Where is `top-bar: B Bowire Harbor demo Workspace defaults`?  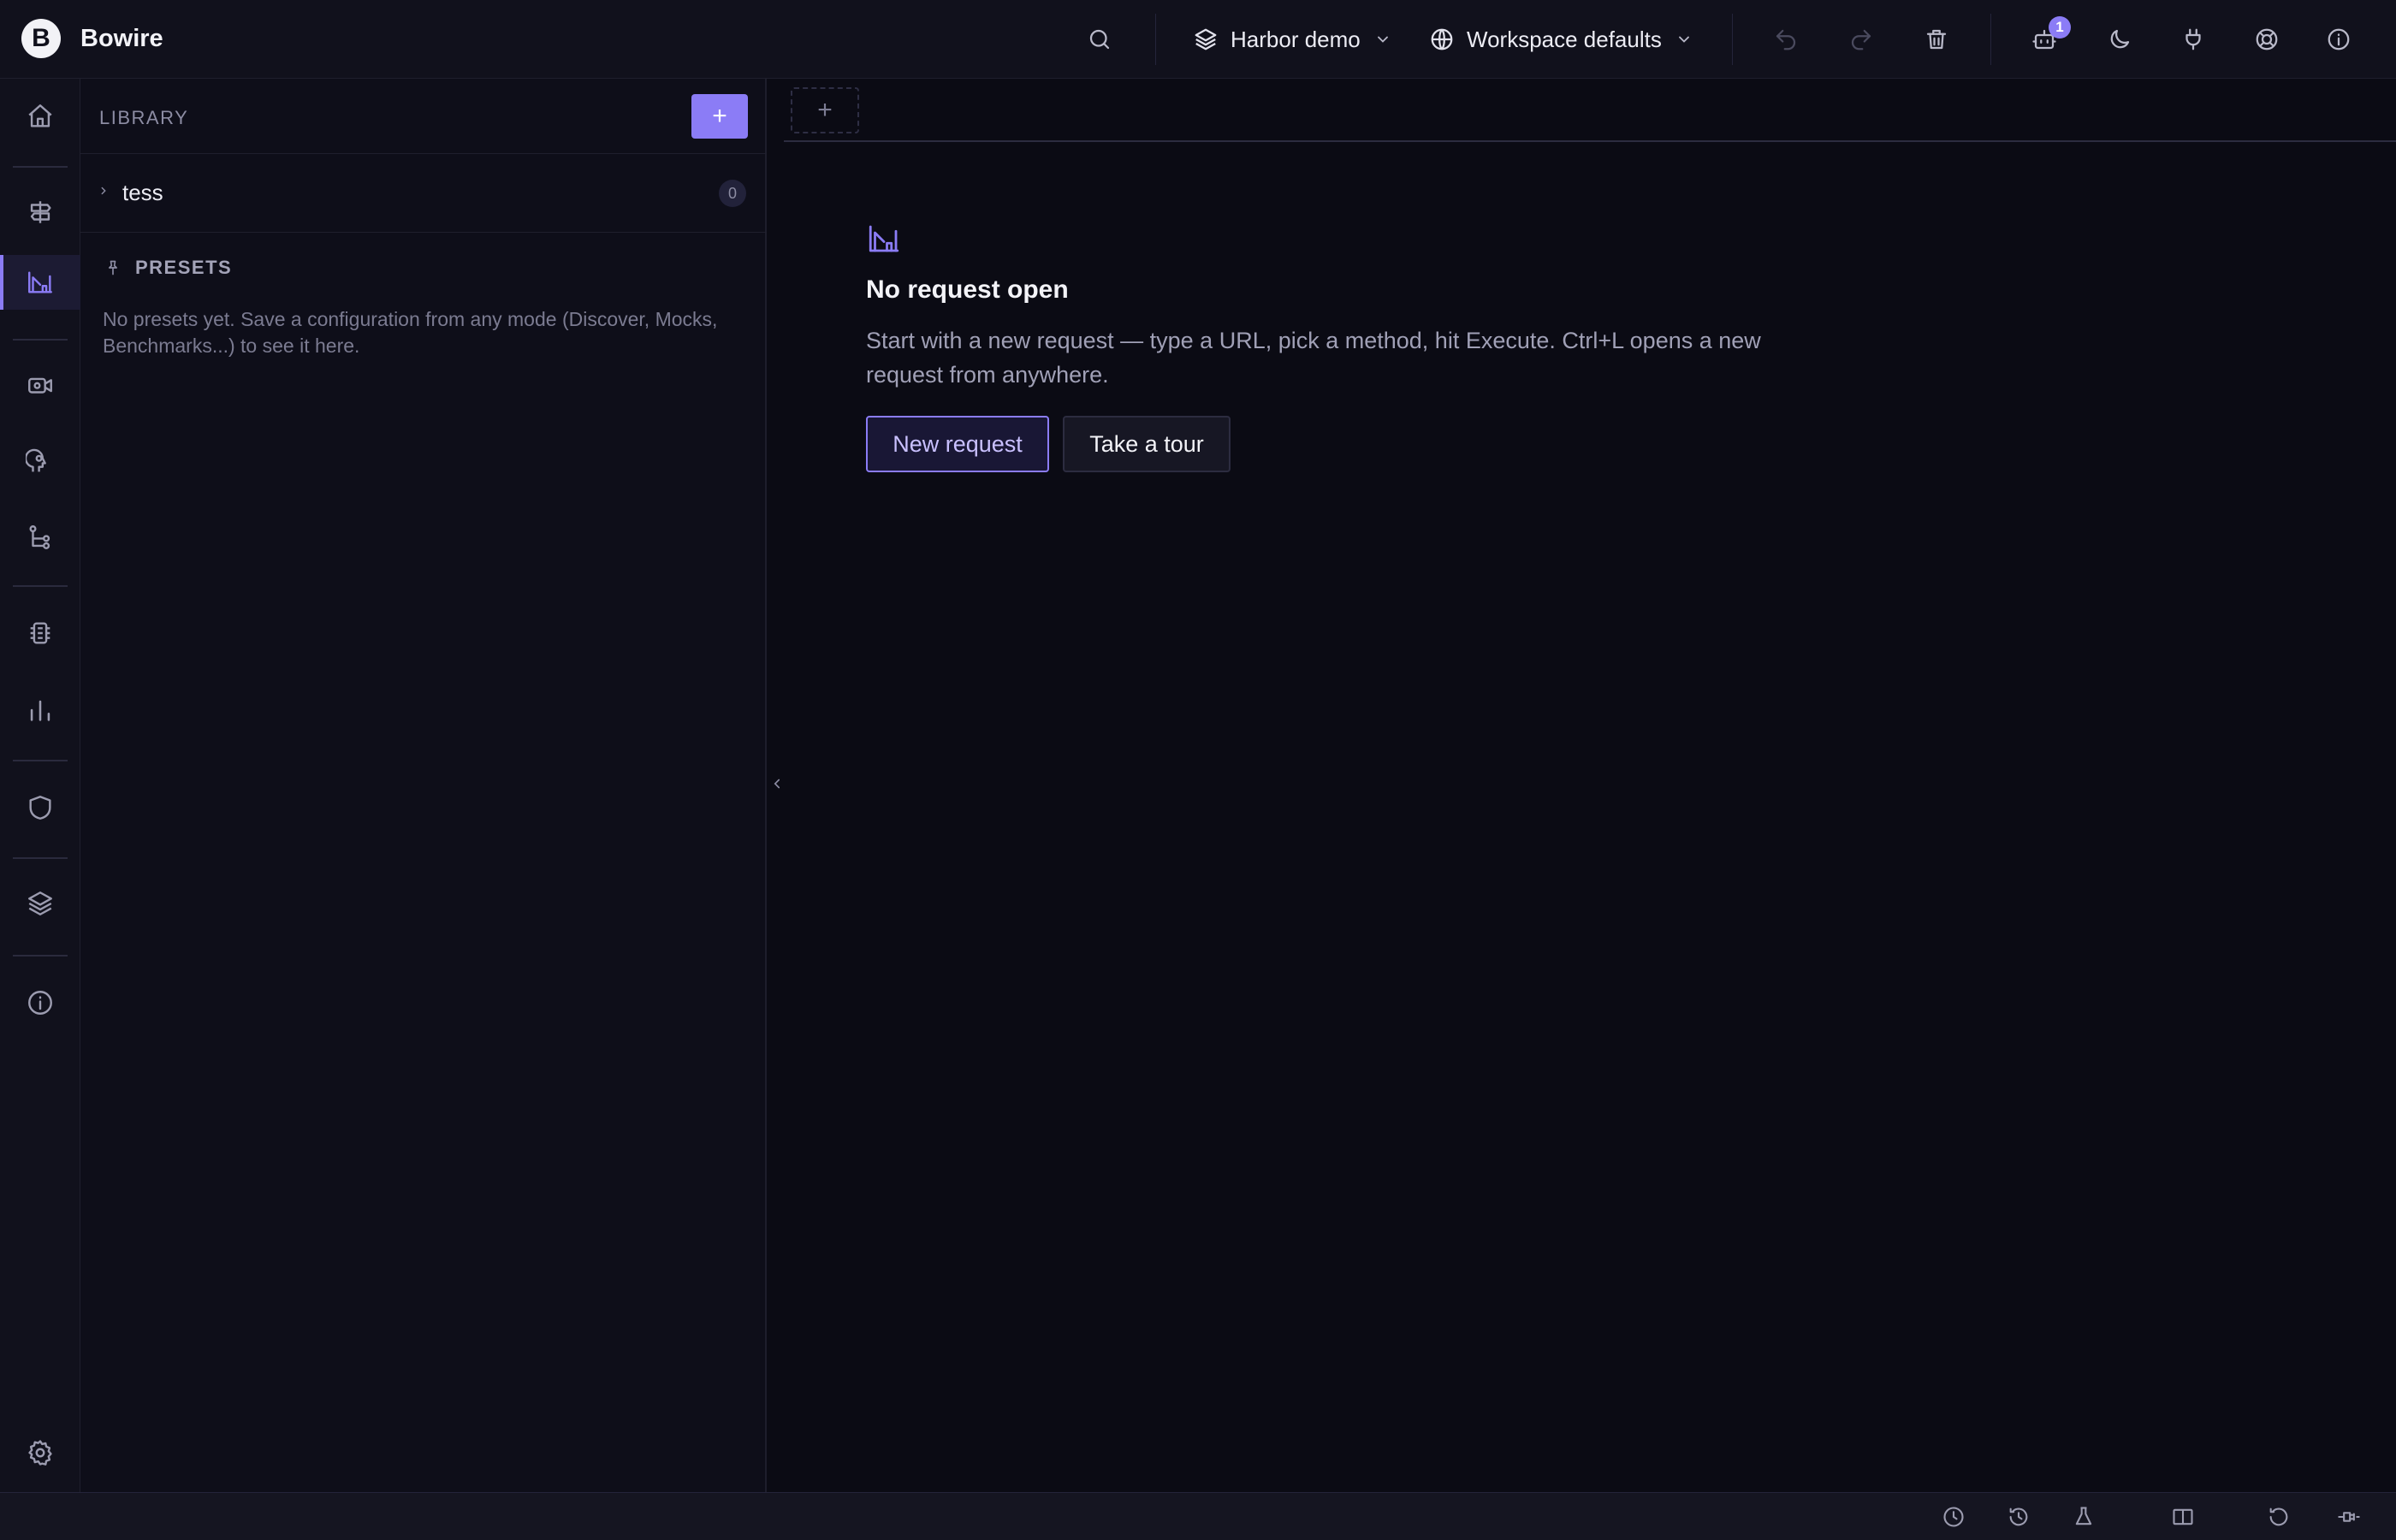
top-bar: B Bowire Harbor demo Workspace defaults is located at coordinates (1198, 39).